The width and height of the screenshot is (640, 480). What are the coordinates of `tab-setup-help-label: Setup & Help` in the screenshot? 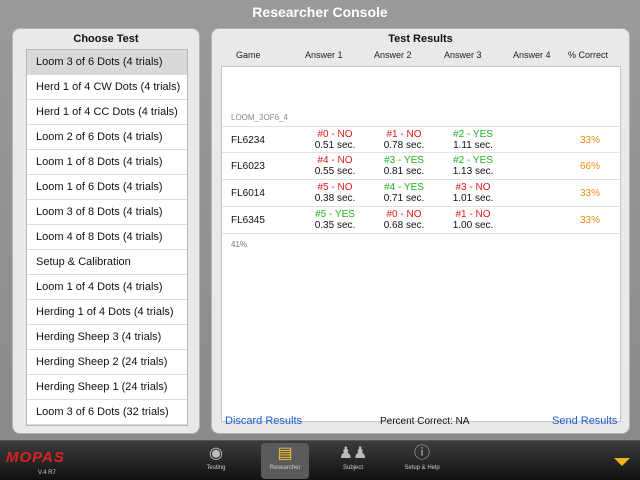 It's located at (422, 468).